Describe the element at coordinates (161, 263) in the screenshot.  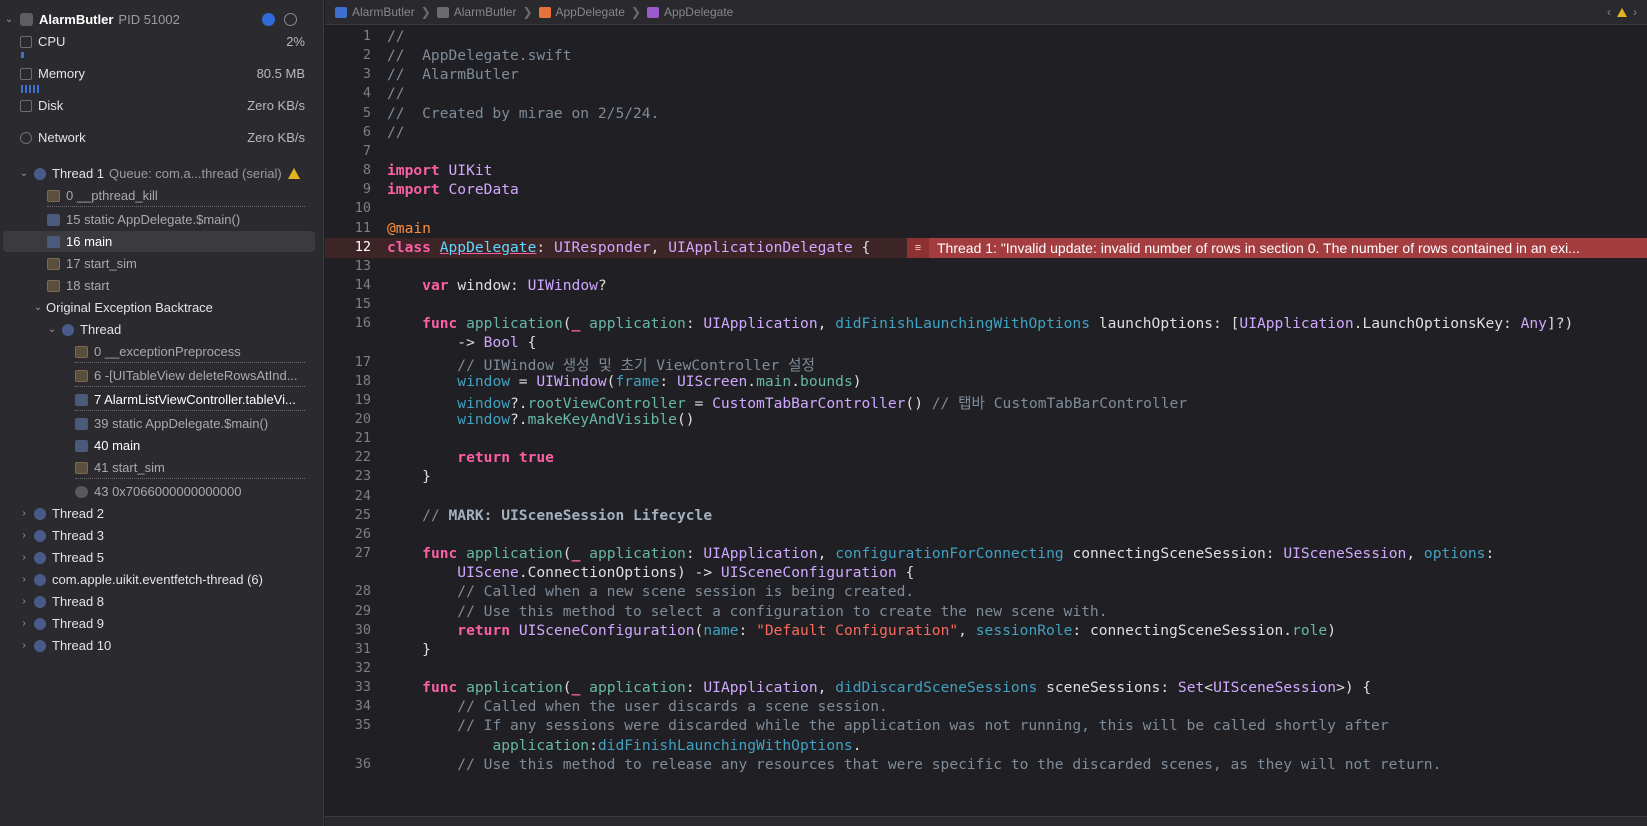
I see `stack-frame: 17 start_sim` at that location.